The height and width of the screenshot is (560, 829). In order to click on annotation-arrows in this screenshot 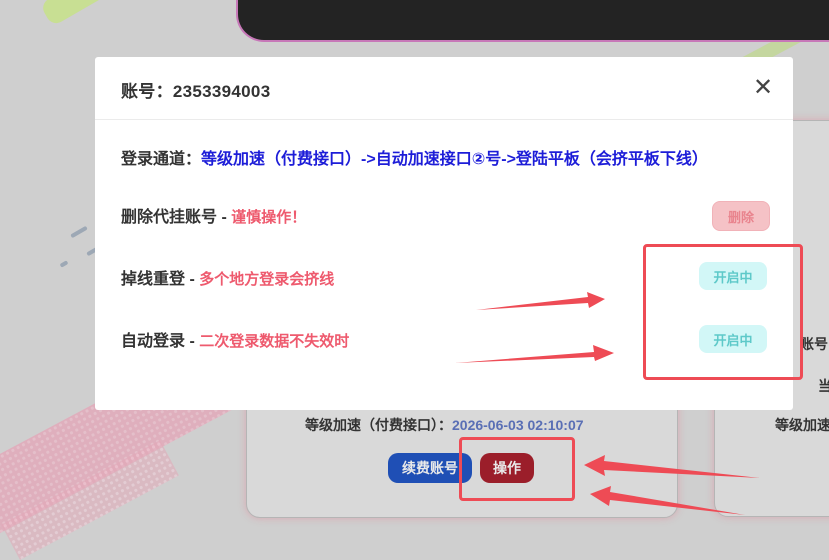, I will do `click(607, 403)`.